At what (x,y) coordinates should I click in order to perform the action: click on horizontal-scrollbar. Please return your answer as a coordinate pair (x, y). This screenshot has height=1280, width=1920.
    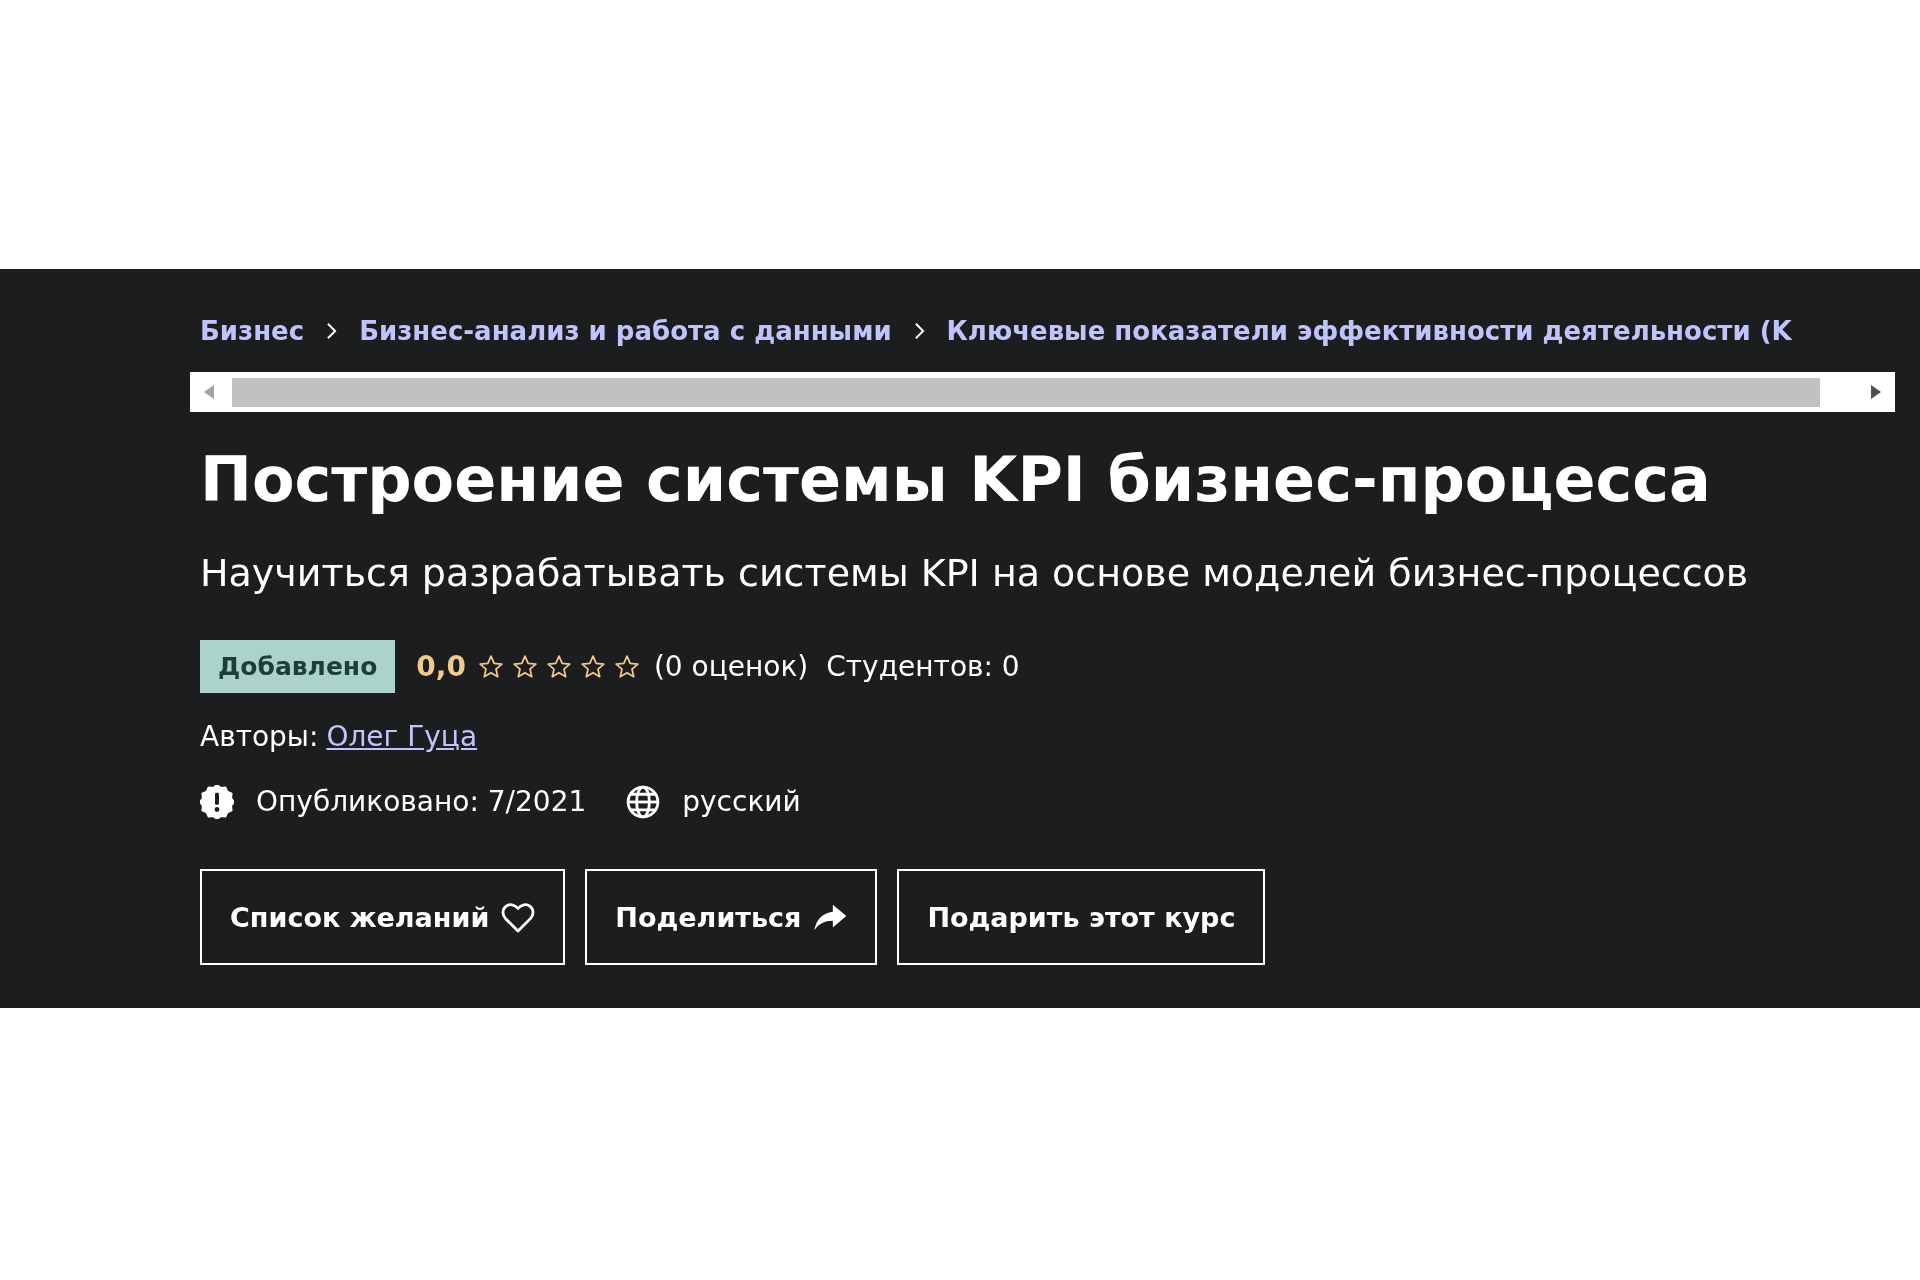
    Looking at the image, I should click on (1042, 392).